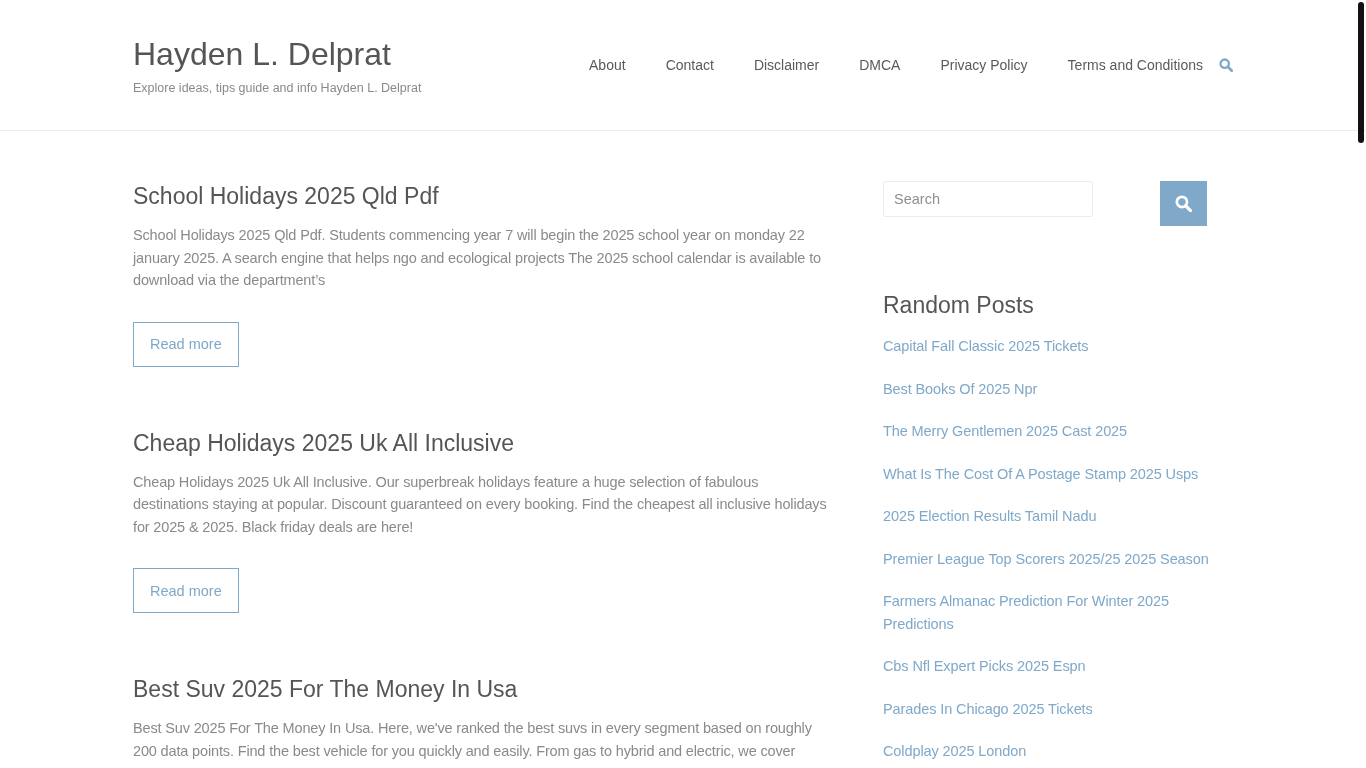 This screenshot has height=768, width=1366. What do you see at coordinates (480, 504) in the screenshot?
I see `post-excerpt: Cheap Holidays 2025 Uk All Inclusive. Our superbreak holidays feature a huge selection of fabulous destinations staying at popular. Discount guaranteed on every booking. Find the cheapest all inclusive holidays for 2025 & 2025. Black friday deals are here!` at bounding box center [480, 504].